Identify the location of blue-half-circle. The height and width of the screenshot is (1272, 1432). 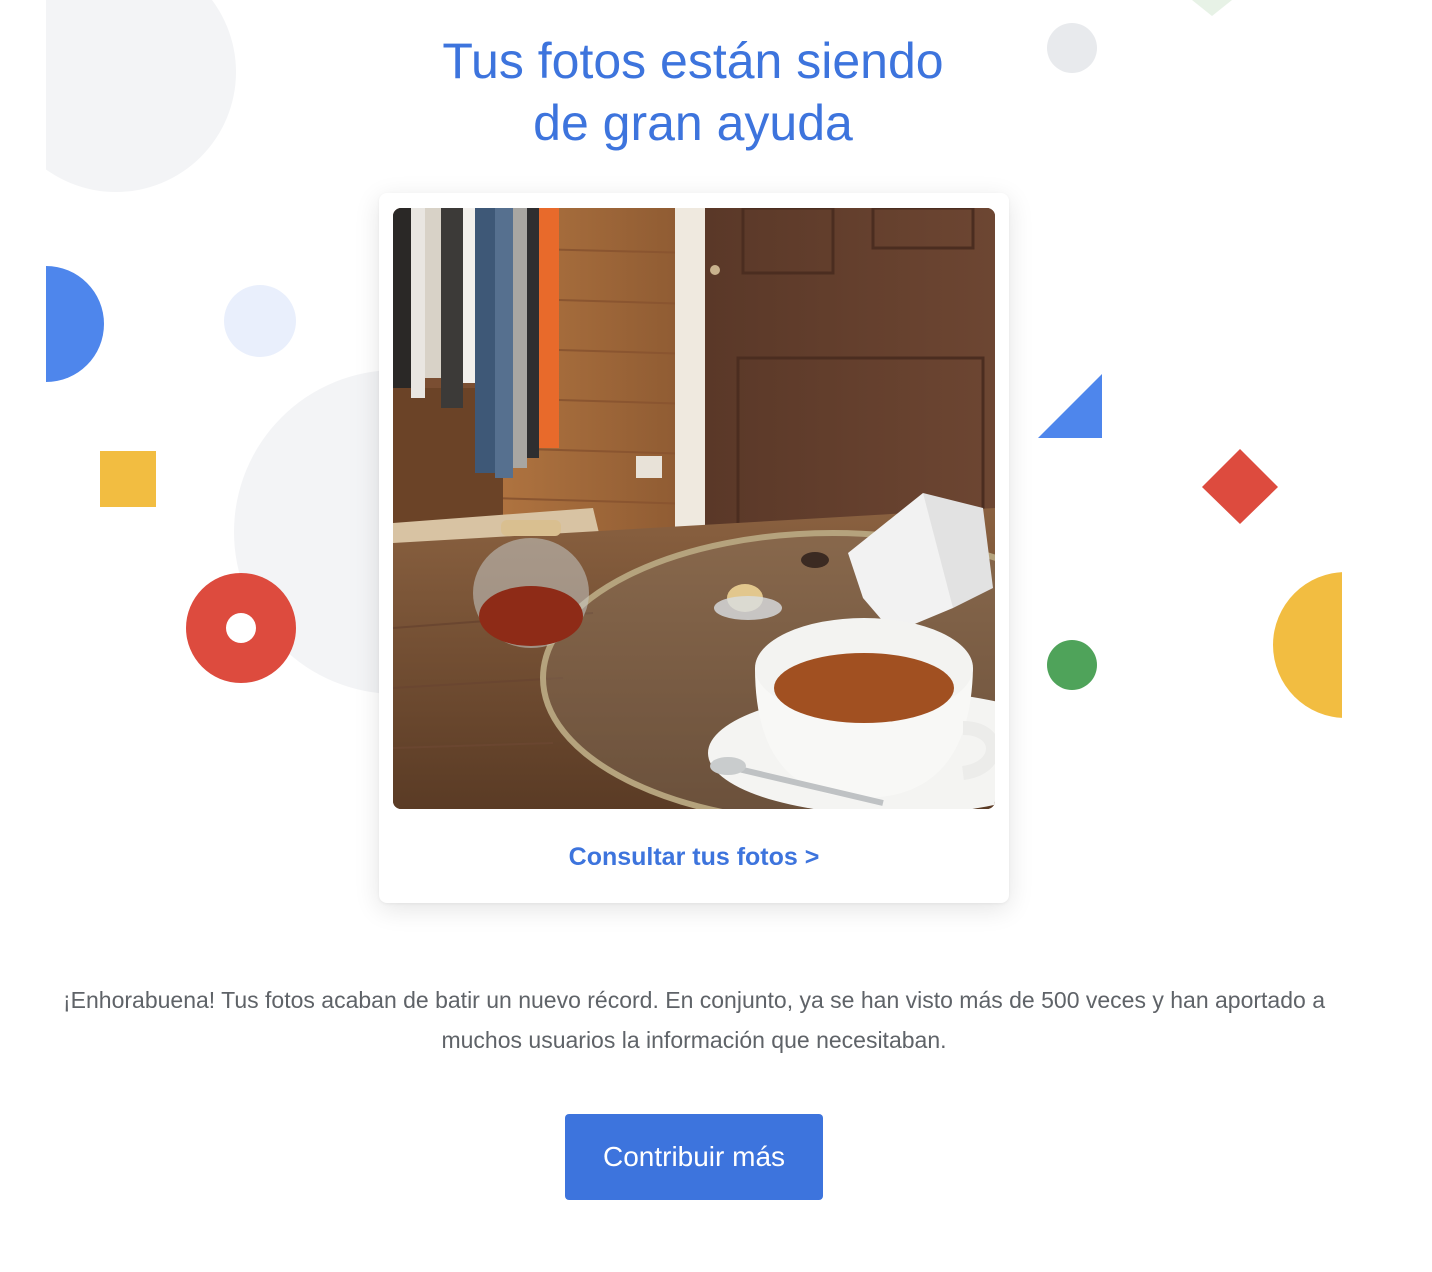
(75, 324).